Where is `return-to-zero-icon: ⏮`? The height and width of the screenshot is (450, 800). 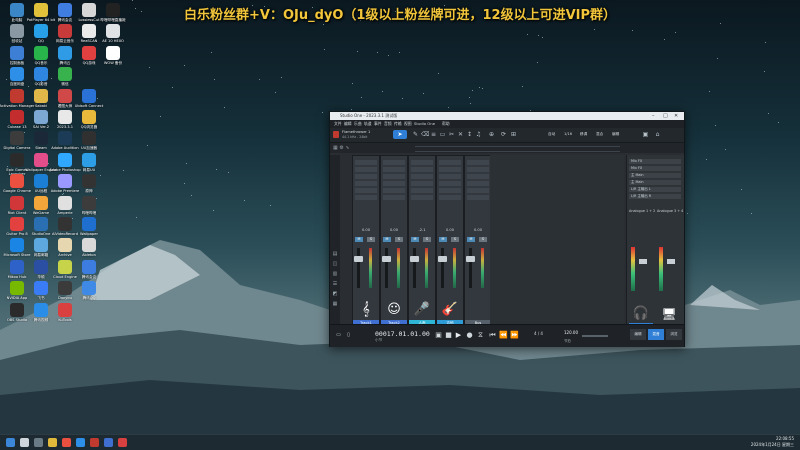
return-to-zero-icon: ⏮ is located at coordinates (492, 335).